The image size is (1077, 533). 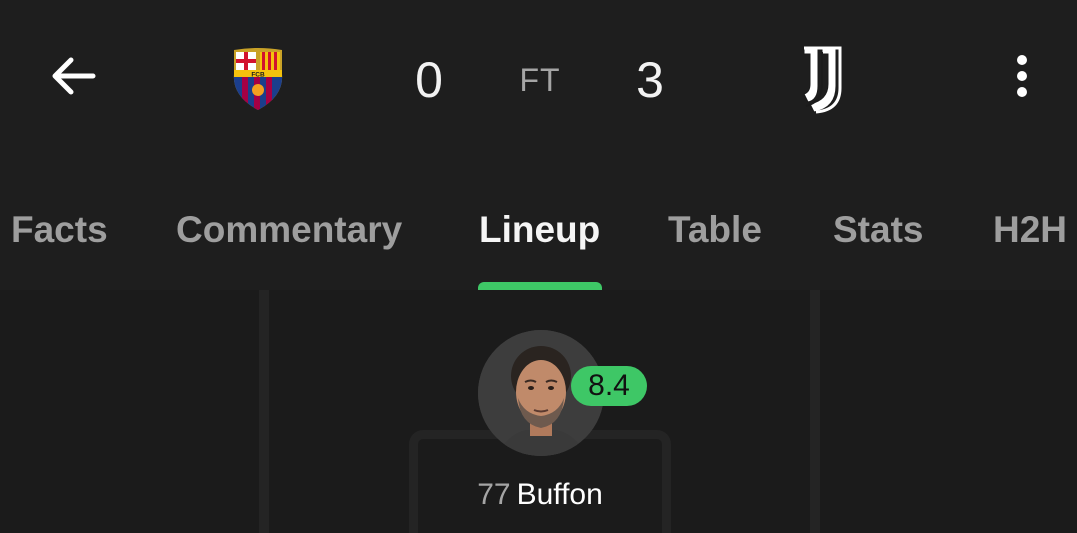 What do you see at coordinates (429, 80) in the screenshot?
I see `home-score: 0` at bounding box center [429, 80].